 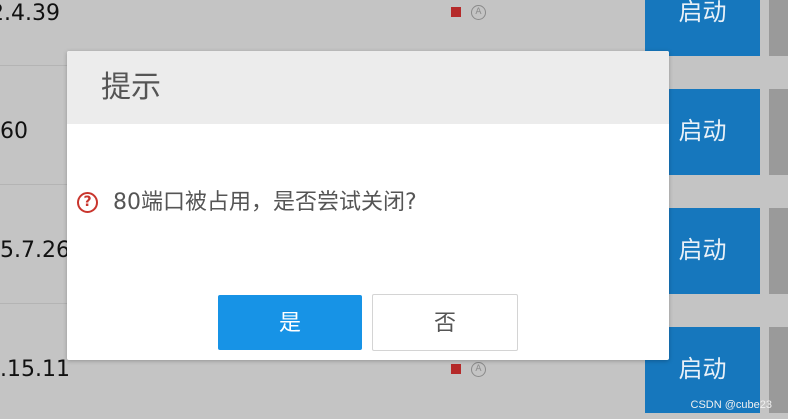 I want to click on dialog-header: 提示, so click(x=368, y=87).